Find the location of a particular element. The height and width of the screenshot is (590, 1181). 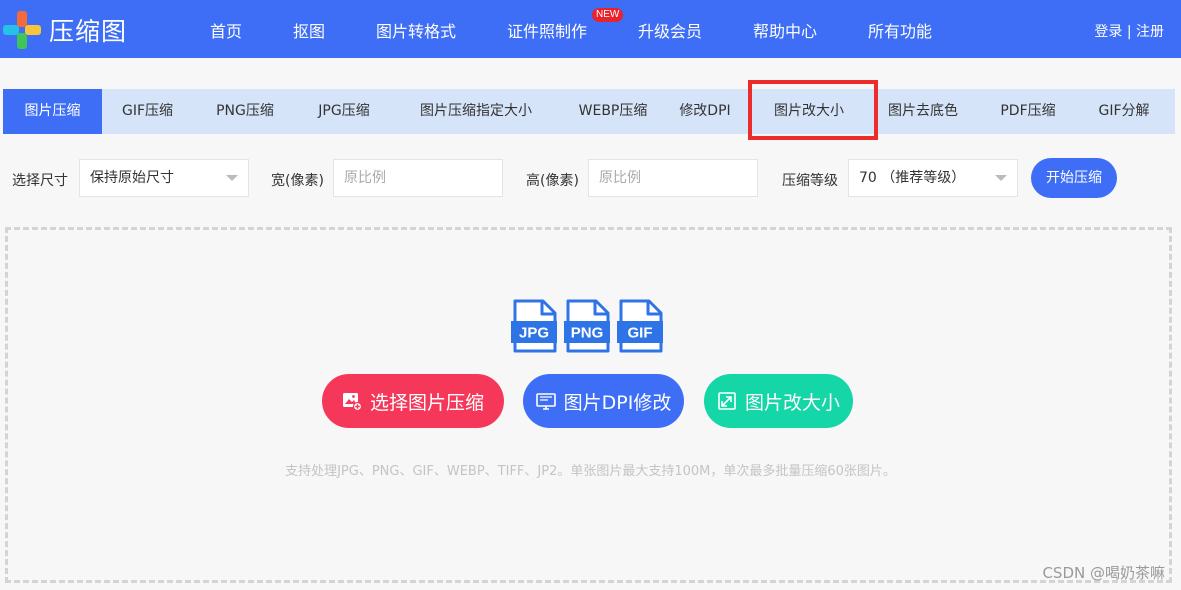

resize-image-label: 图片改大小 is located at coordinates (792, 402).